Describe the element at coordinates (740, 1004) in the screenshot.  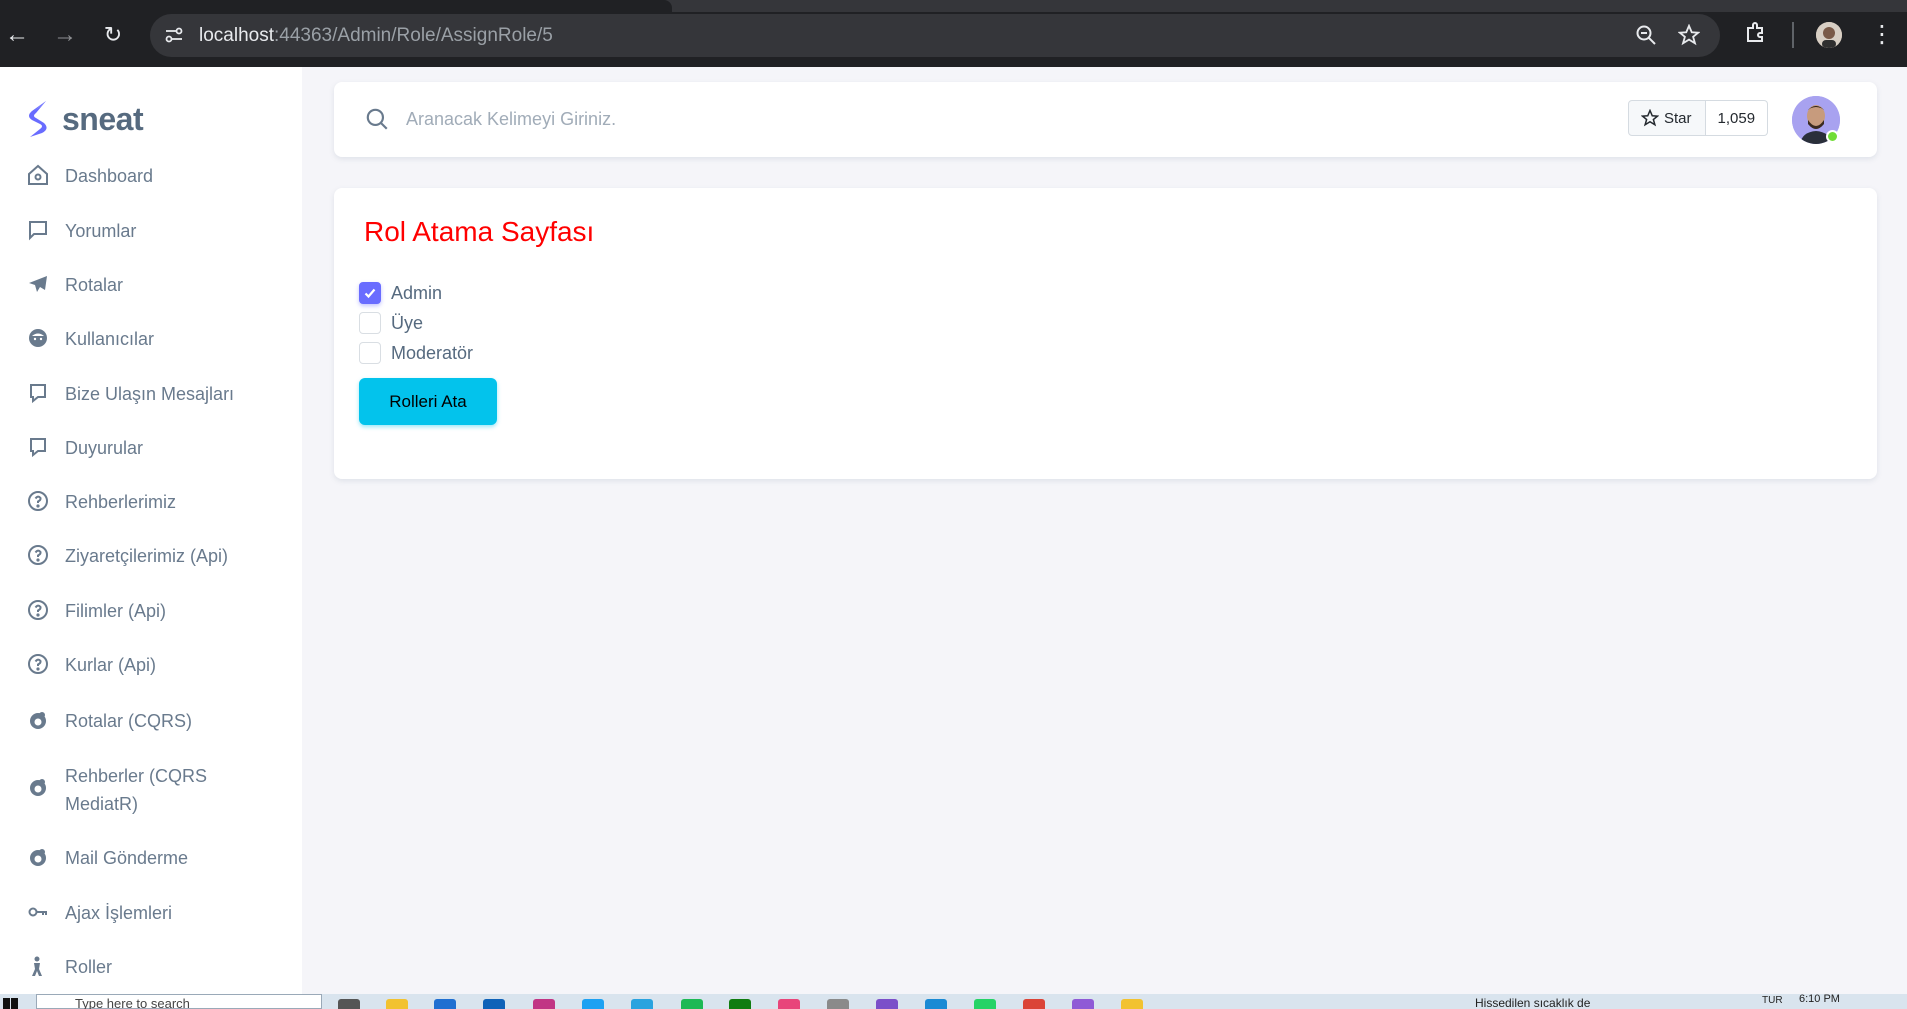
I see `xbox-icon` at that location.